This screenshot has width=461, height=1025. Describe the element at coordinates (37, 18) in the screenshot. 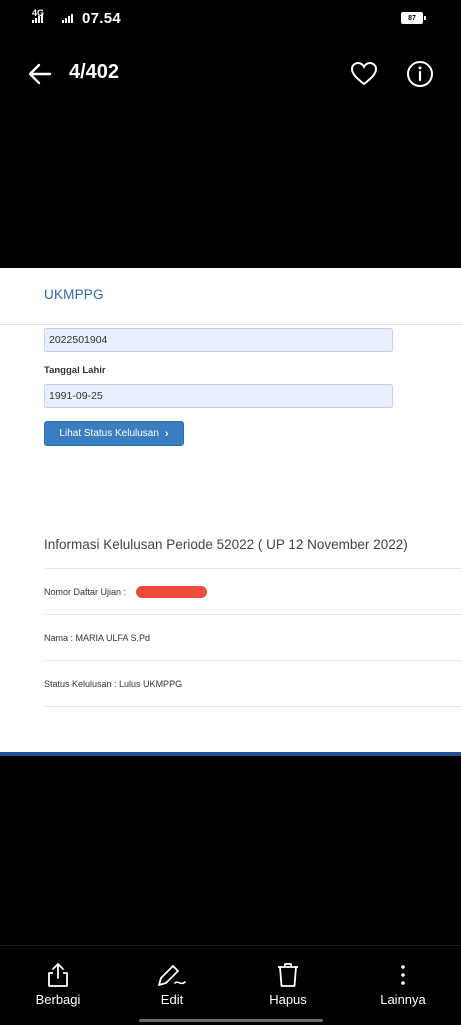

I see `signal-icon` at that location.